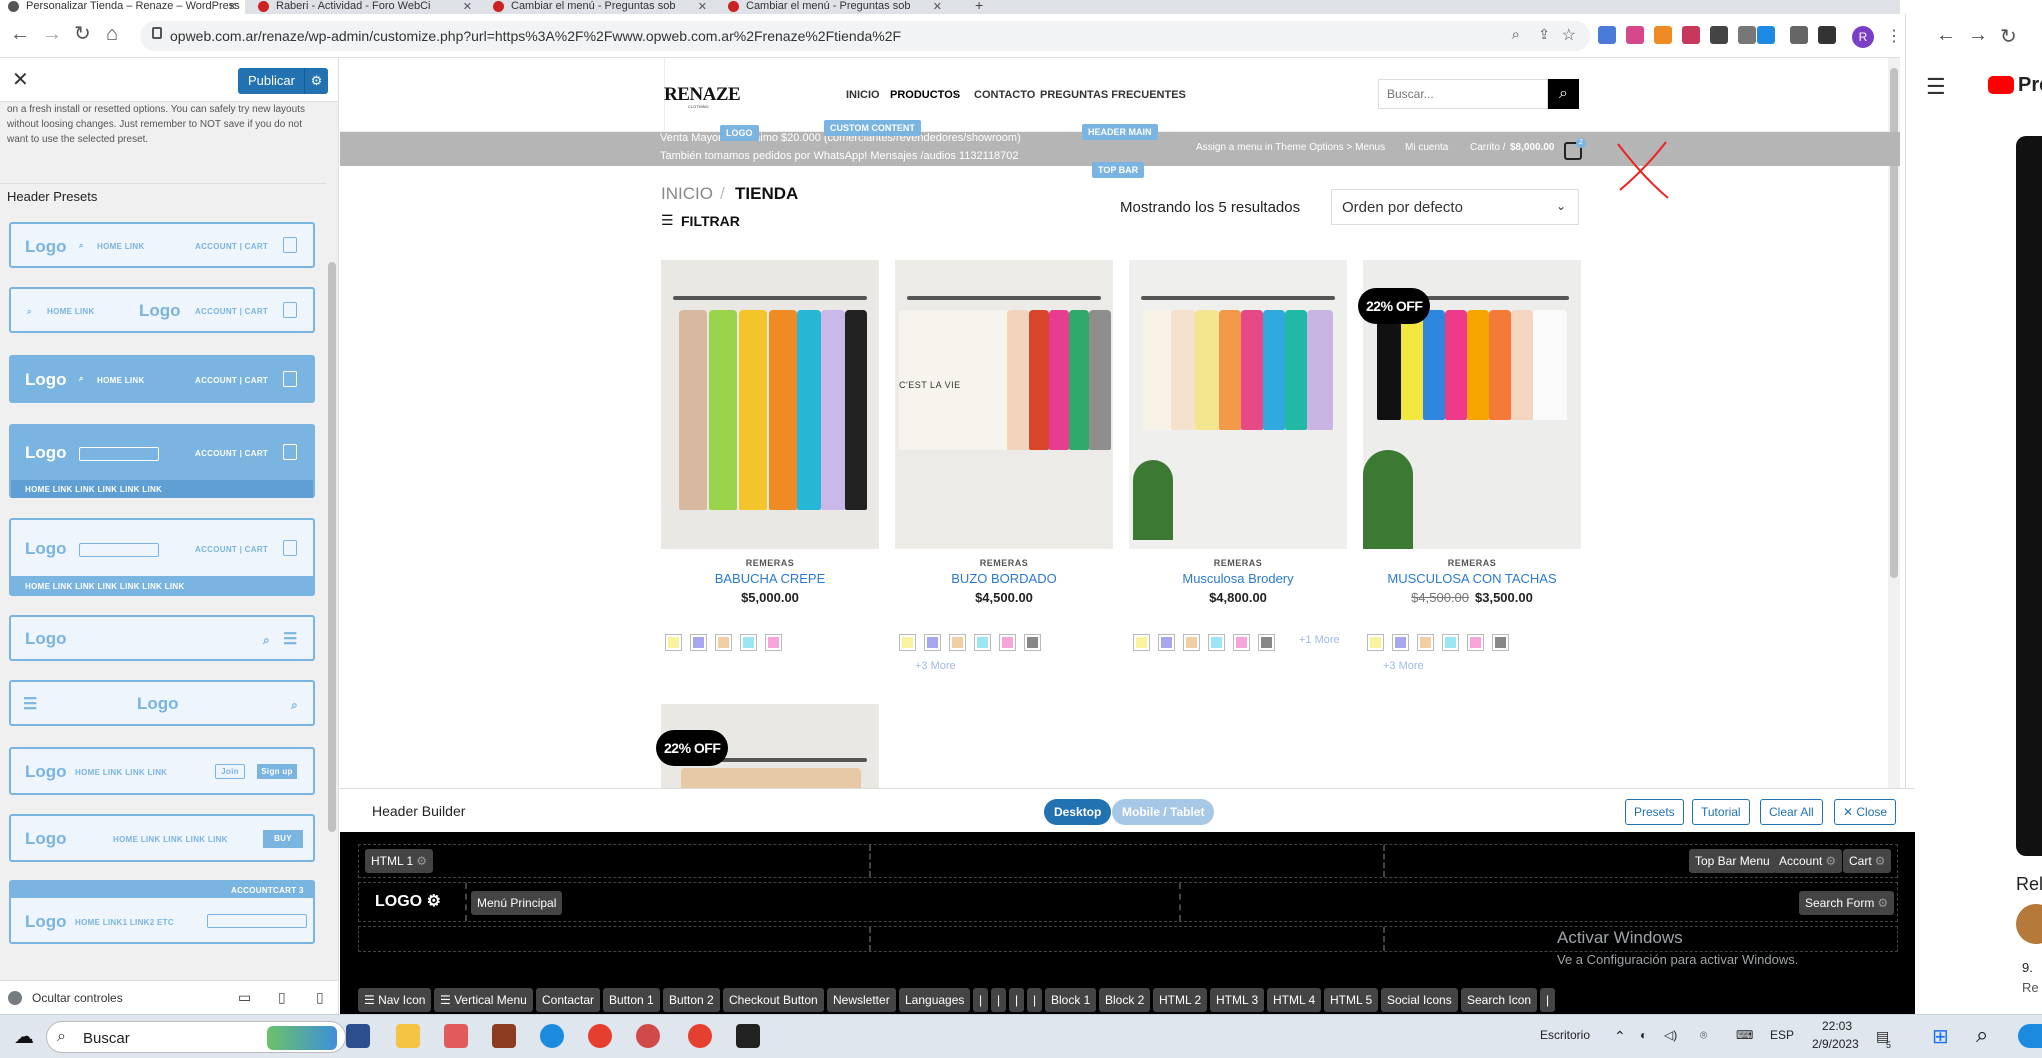  Describe the element at coordinates (863, 95) in the screenshot. I see `nav-inicio: INICIO` at that location.